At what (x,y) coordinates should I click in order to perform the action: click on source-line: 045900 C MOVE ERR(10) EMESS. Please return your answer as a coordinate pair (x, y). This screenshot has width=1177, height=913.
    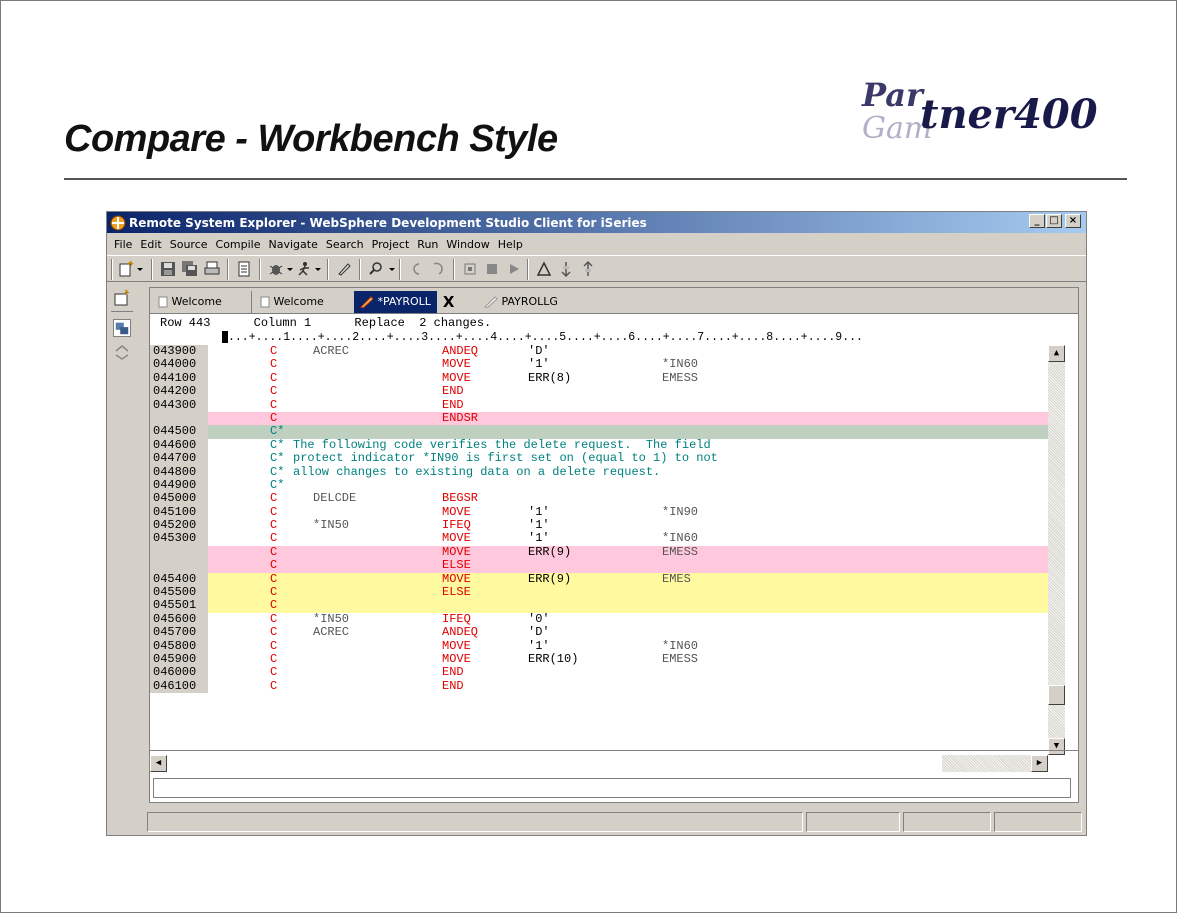
    Looking at the image, I should click on (599, 659).